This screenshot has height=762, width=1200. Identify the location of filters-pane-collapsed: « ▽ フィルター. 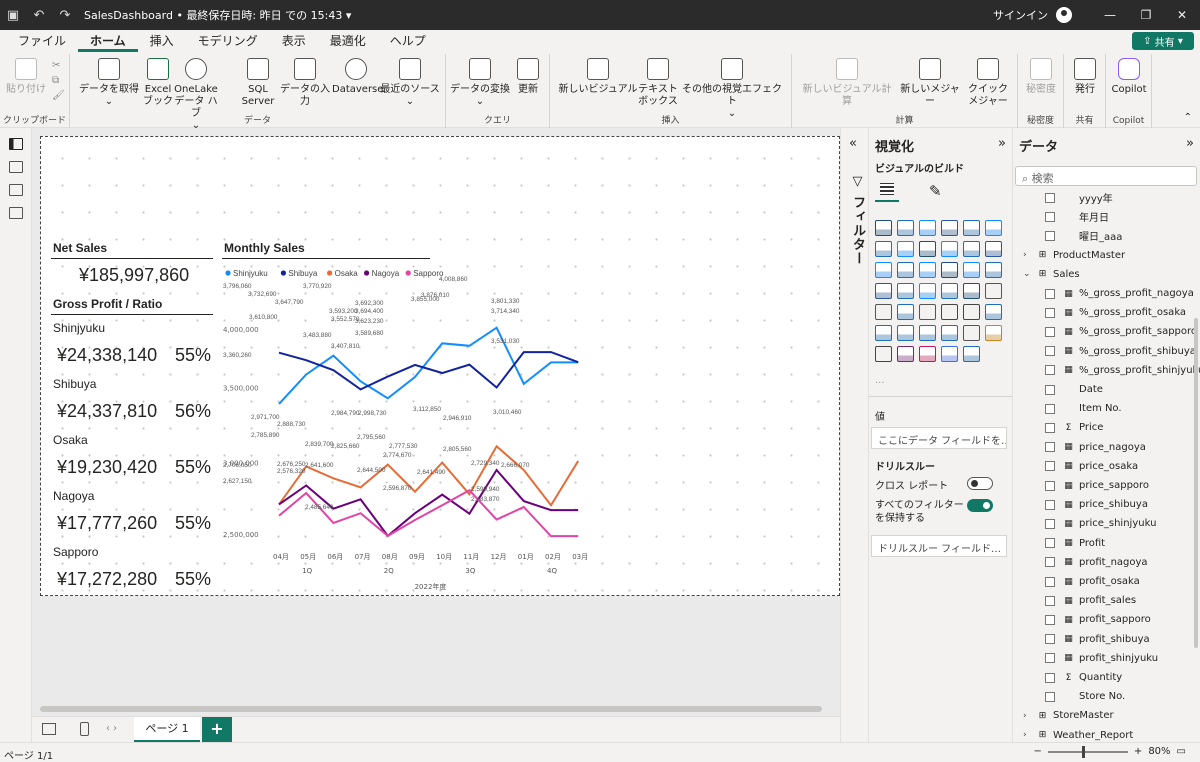
(854, 435).